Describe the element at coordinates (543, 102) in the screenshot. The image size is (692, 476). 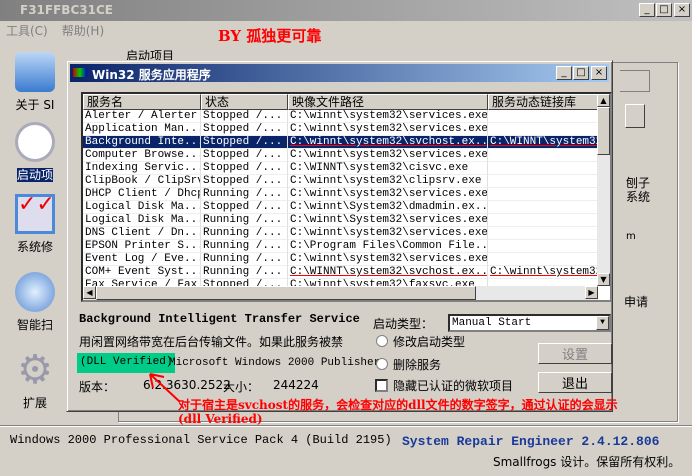
I see `column-header-dll: 服务动态链接库` at that location.